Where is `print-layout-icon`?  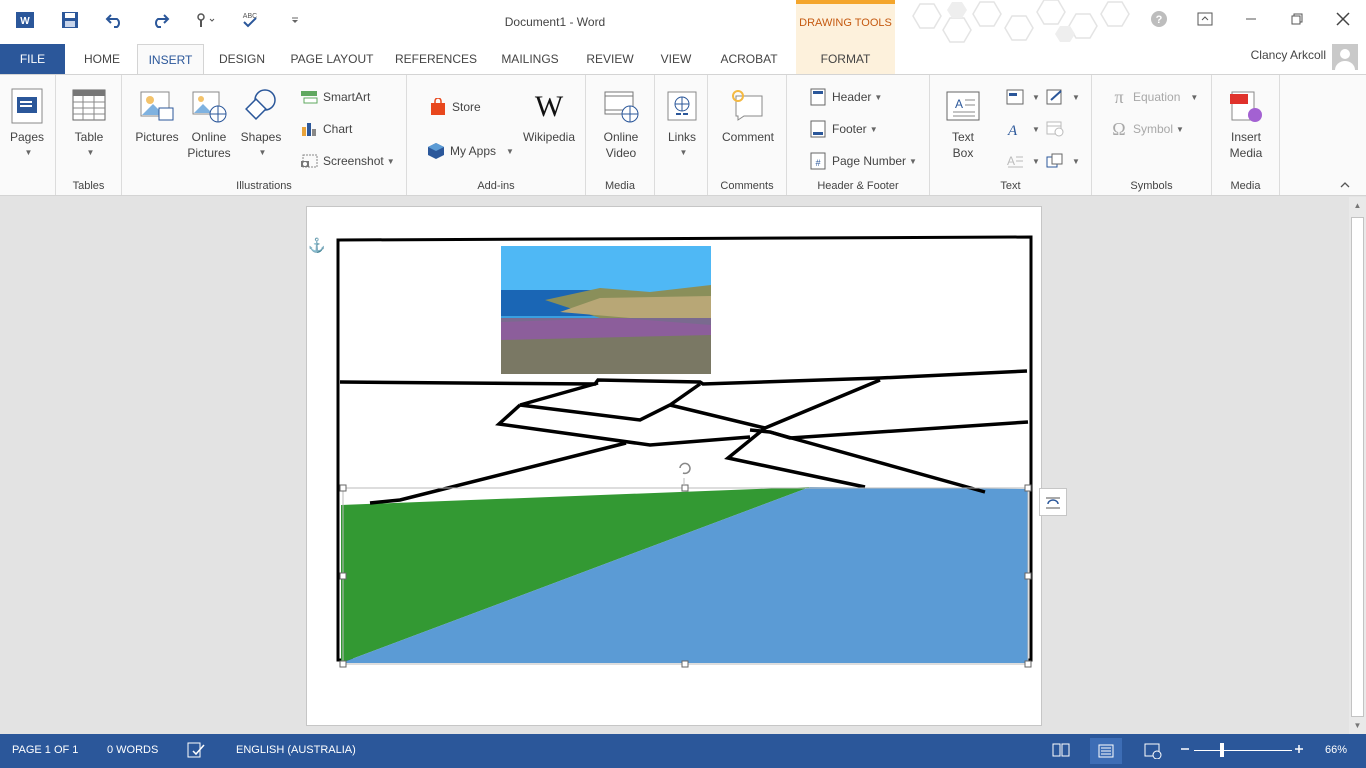
print-layout-icon is located at coordinates (1106, 751).